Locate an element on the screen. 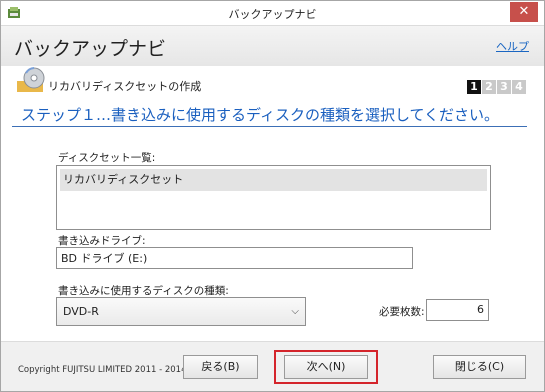 This screenshot has width=545, height=392. window-title: バックアップナビ is located at coordinates (272, 14).